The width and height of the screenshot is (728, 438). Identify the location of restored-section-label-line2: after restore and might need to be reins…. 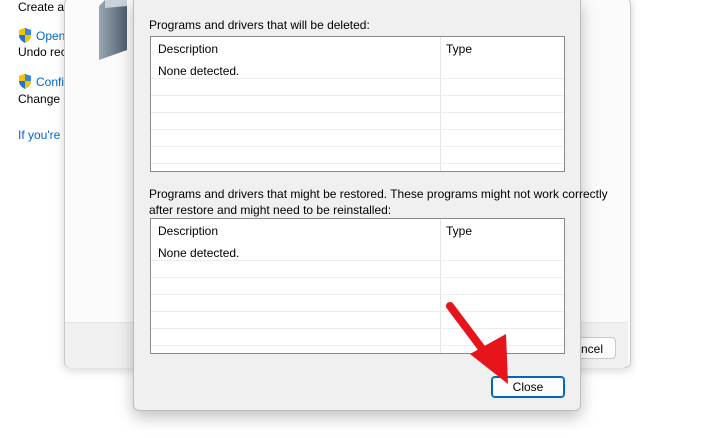
(270, 210).